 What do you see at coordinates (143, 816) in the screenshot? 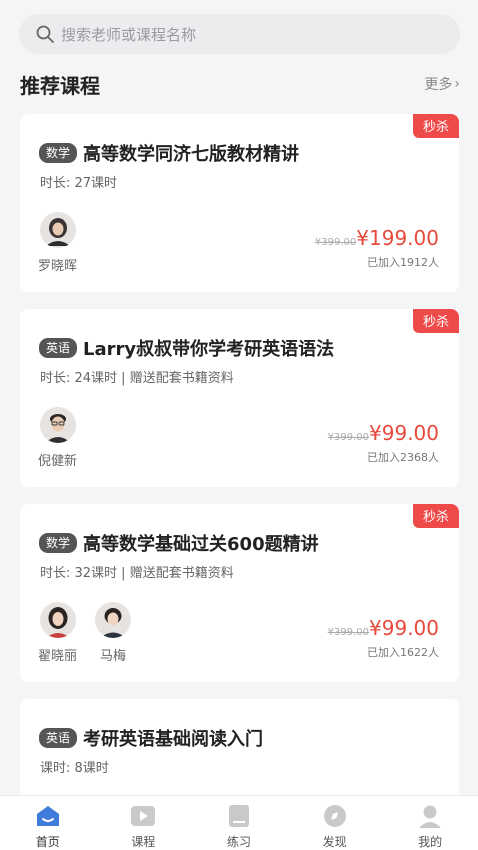
I see `play-icon` at bounding box center [143, 816].